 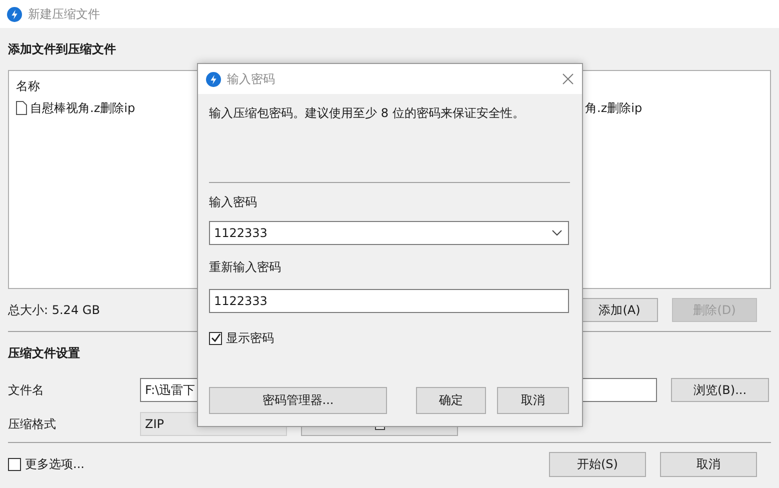 I want to click on section-heading: 压缩文件设置, so click(x=44, y=353).